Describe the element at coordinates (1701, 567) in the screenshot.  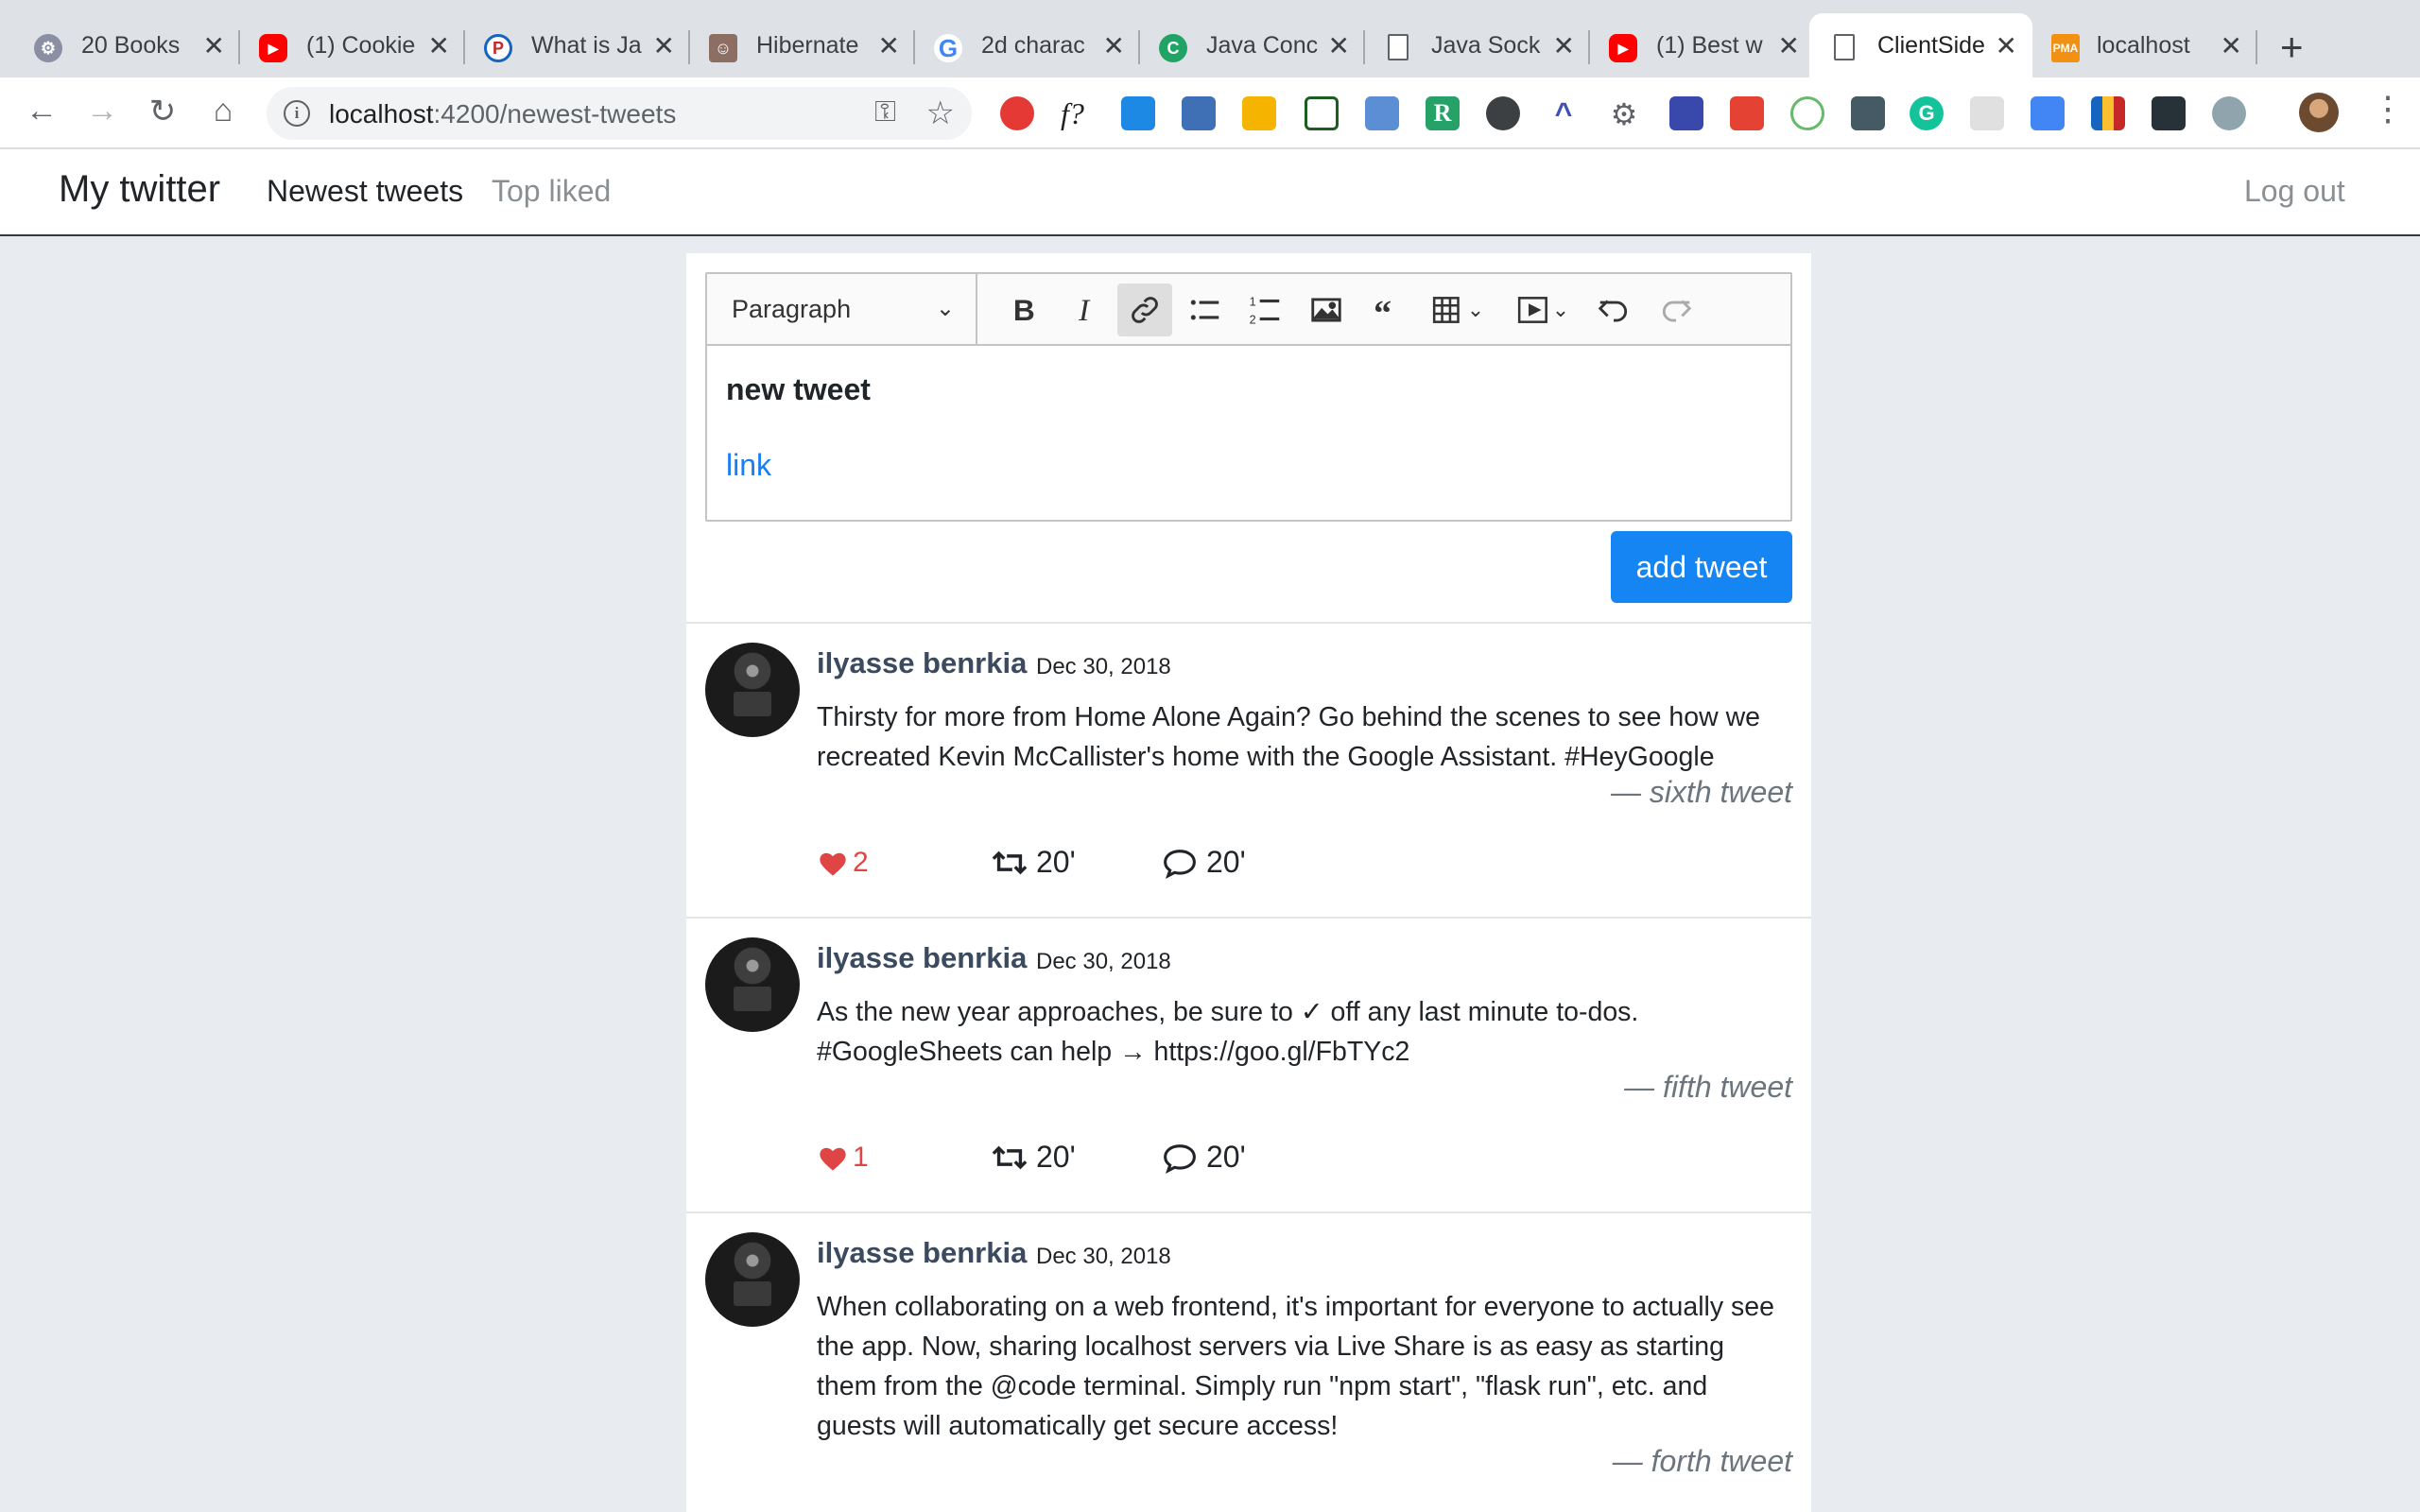
I see `add-tweet-button: add tweet` at that location.